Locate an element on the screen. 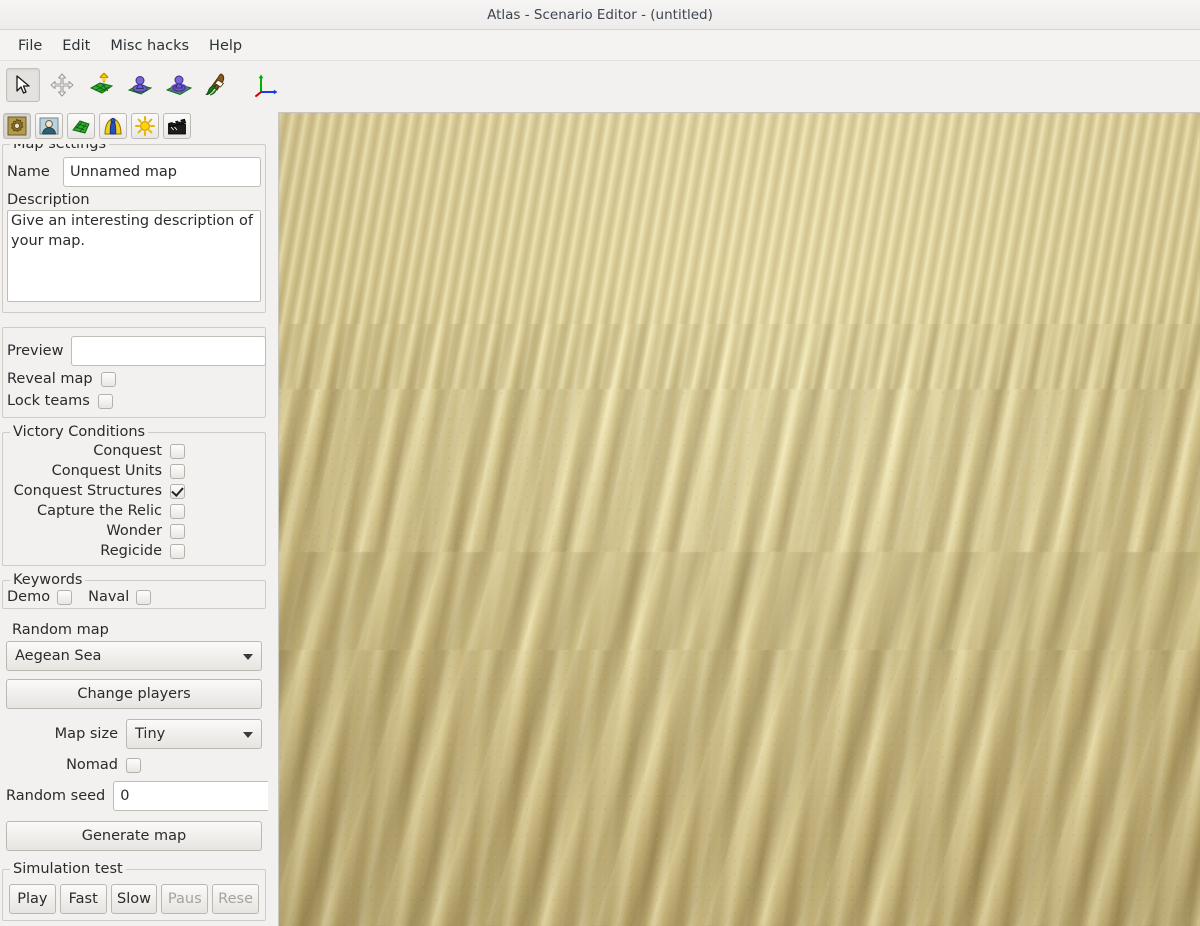 The image size is (1200, 926). reveal-map-label: Reveal map is located at coordinates (50, 379).